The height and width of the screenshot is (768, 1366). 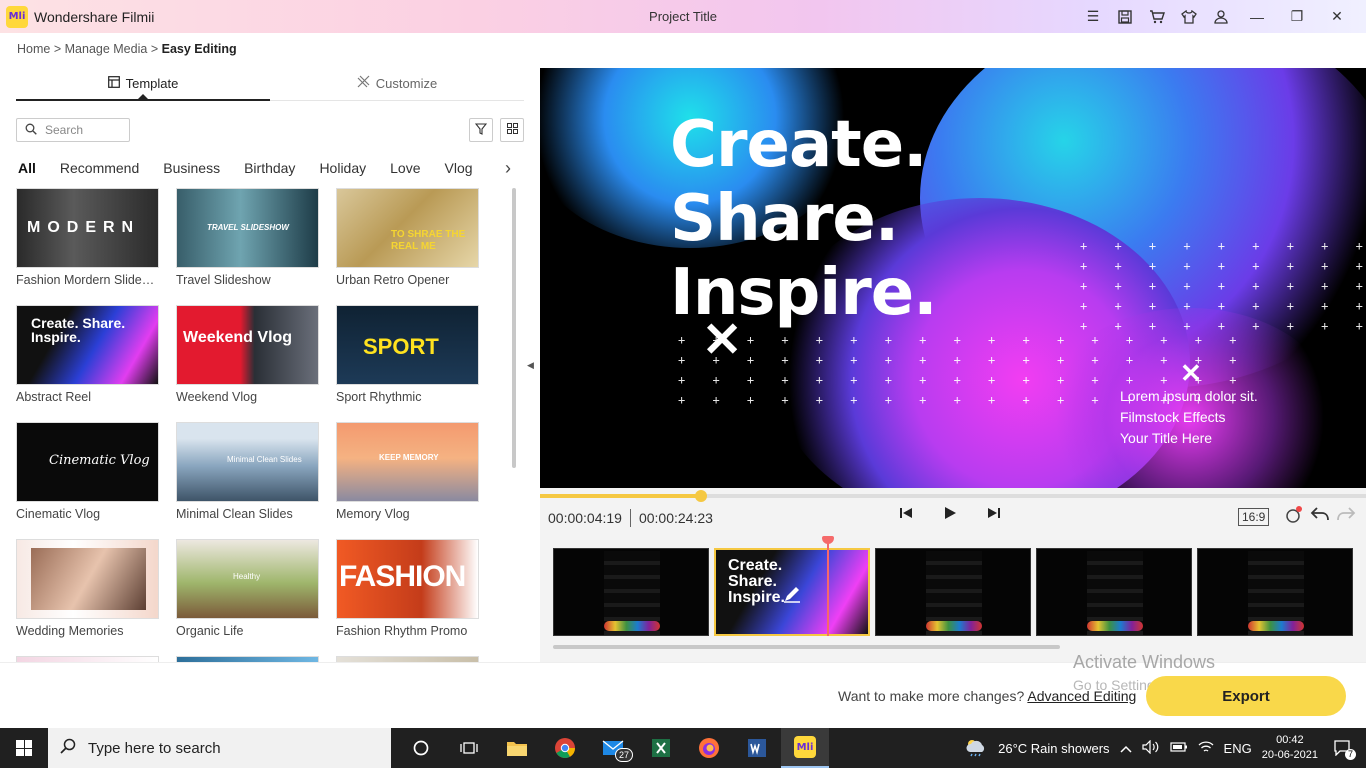 What do you see at coordinates (401, 346) in the screenshot?
I see `thumb-text: SPORT` at bounding box center [401, 346].